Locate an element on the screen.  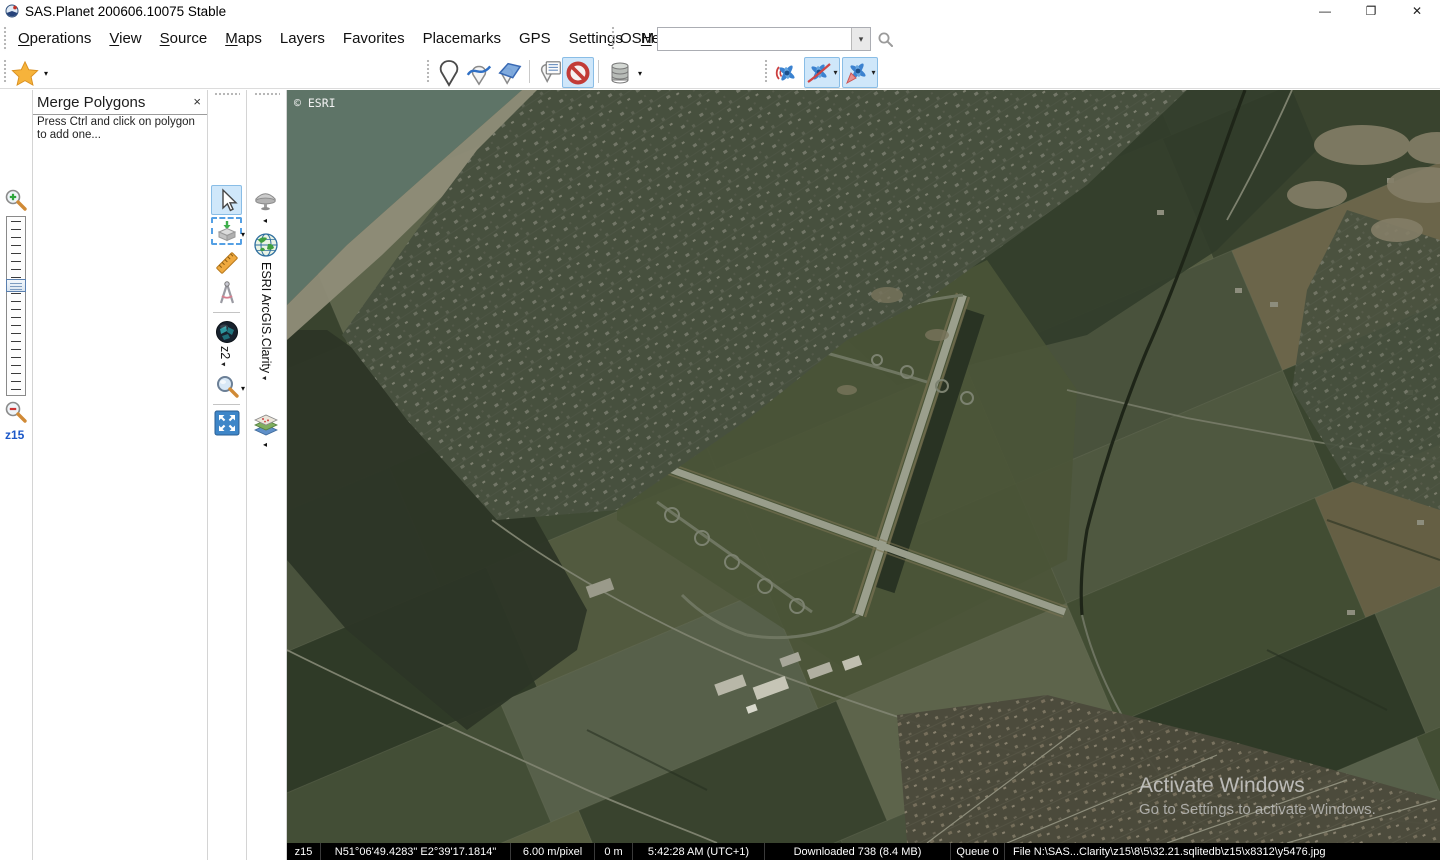
dome-icon is located at coordinates (265, 202).